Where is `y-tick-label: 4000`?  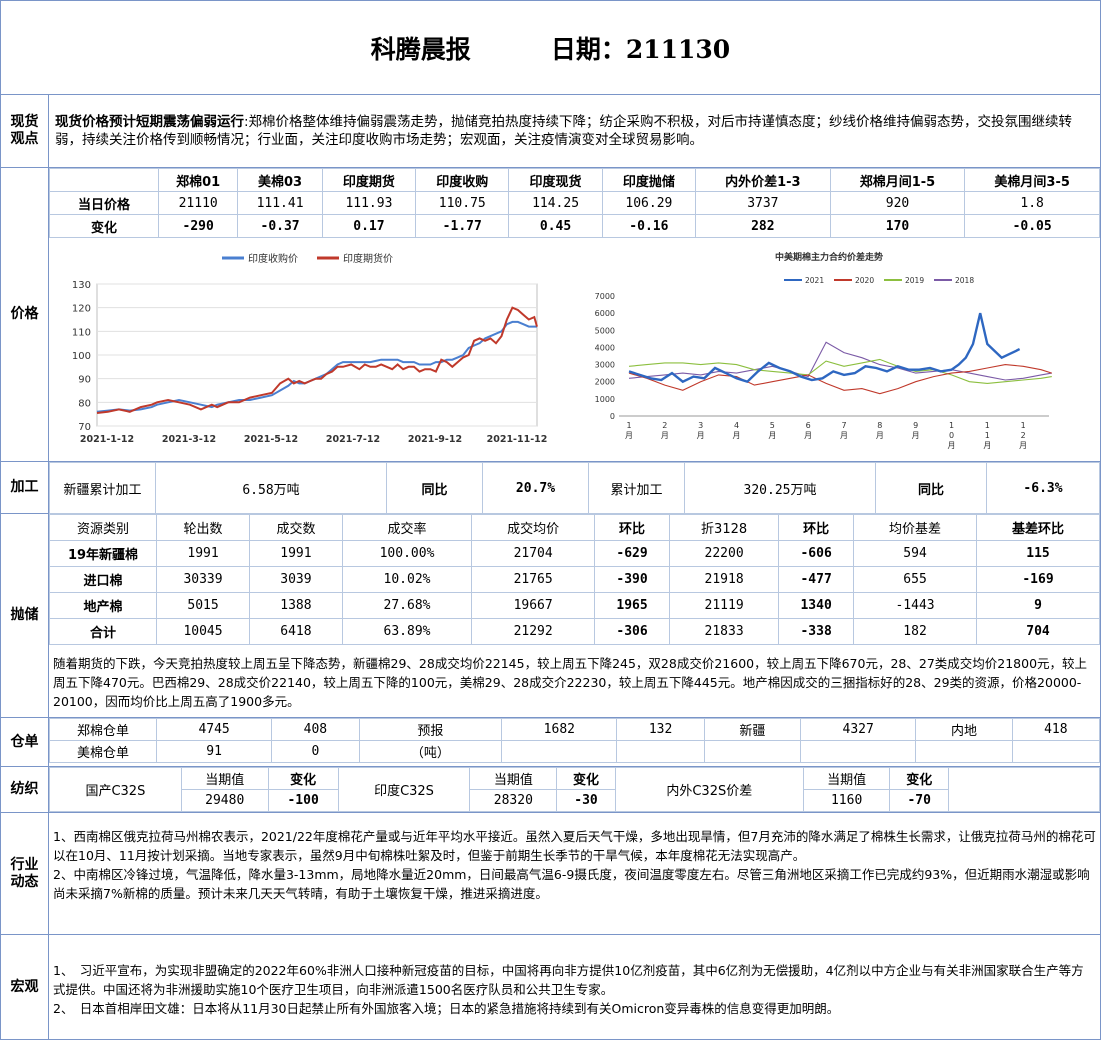 y-tick-label: 4000 is located at coordinates (605, 347).